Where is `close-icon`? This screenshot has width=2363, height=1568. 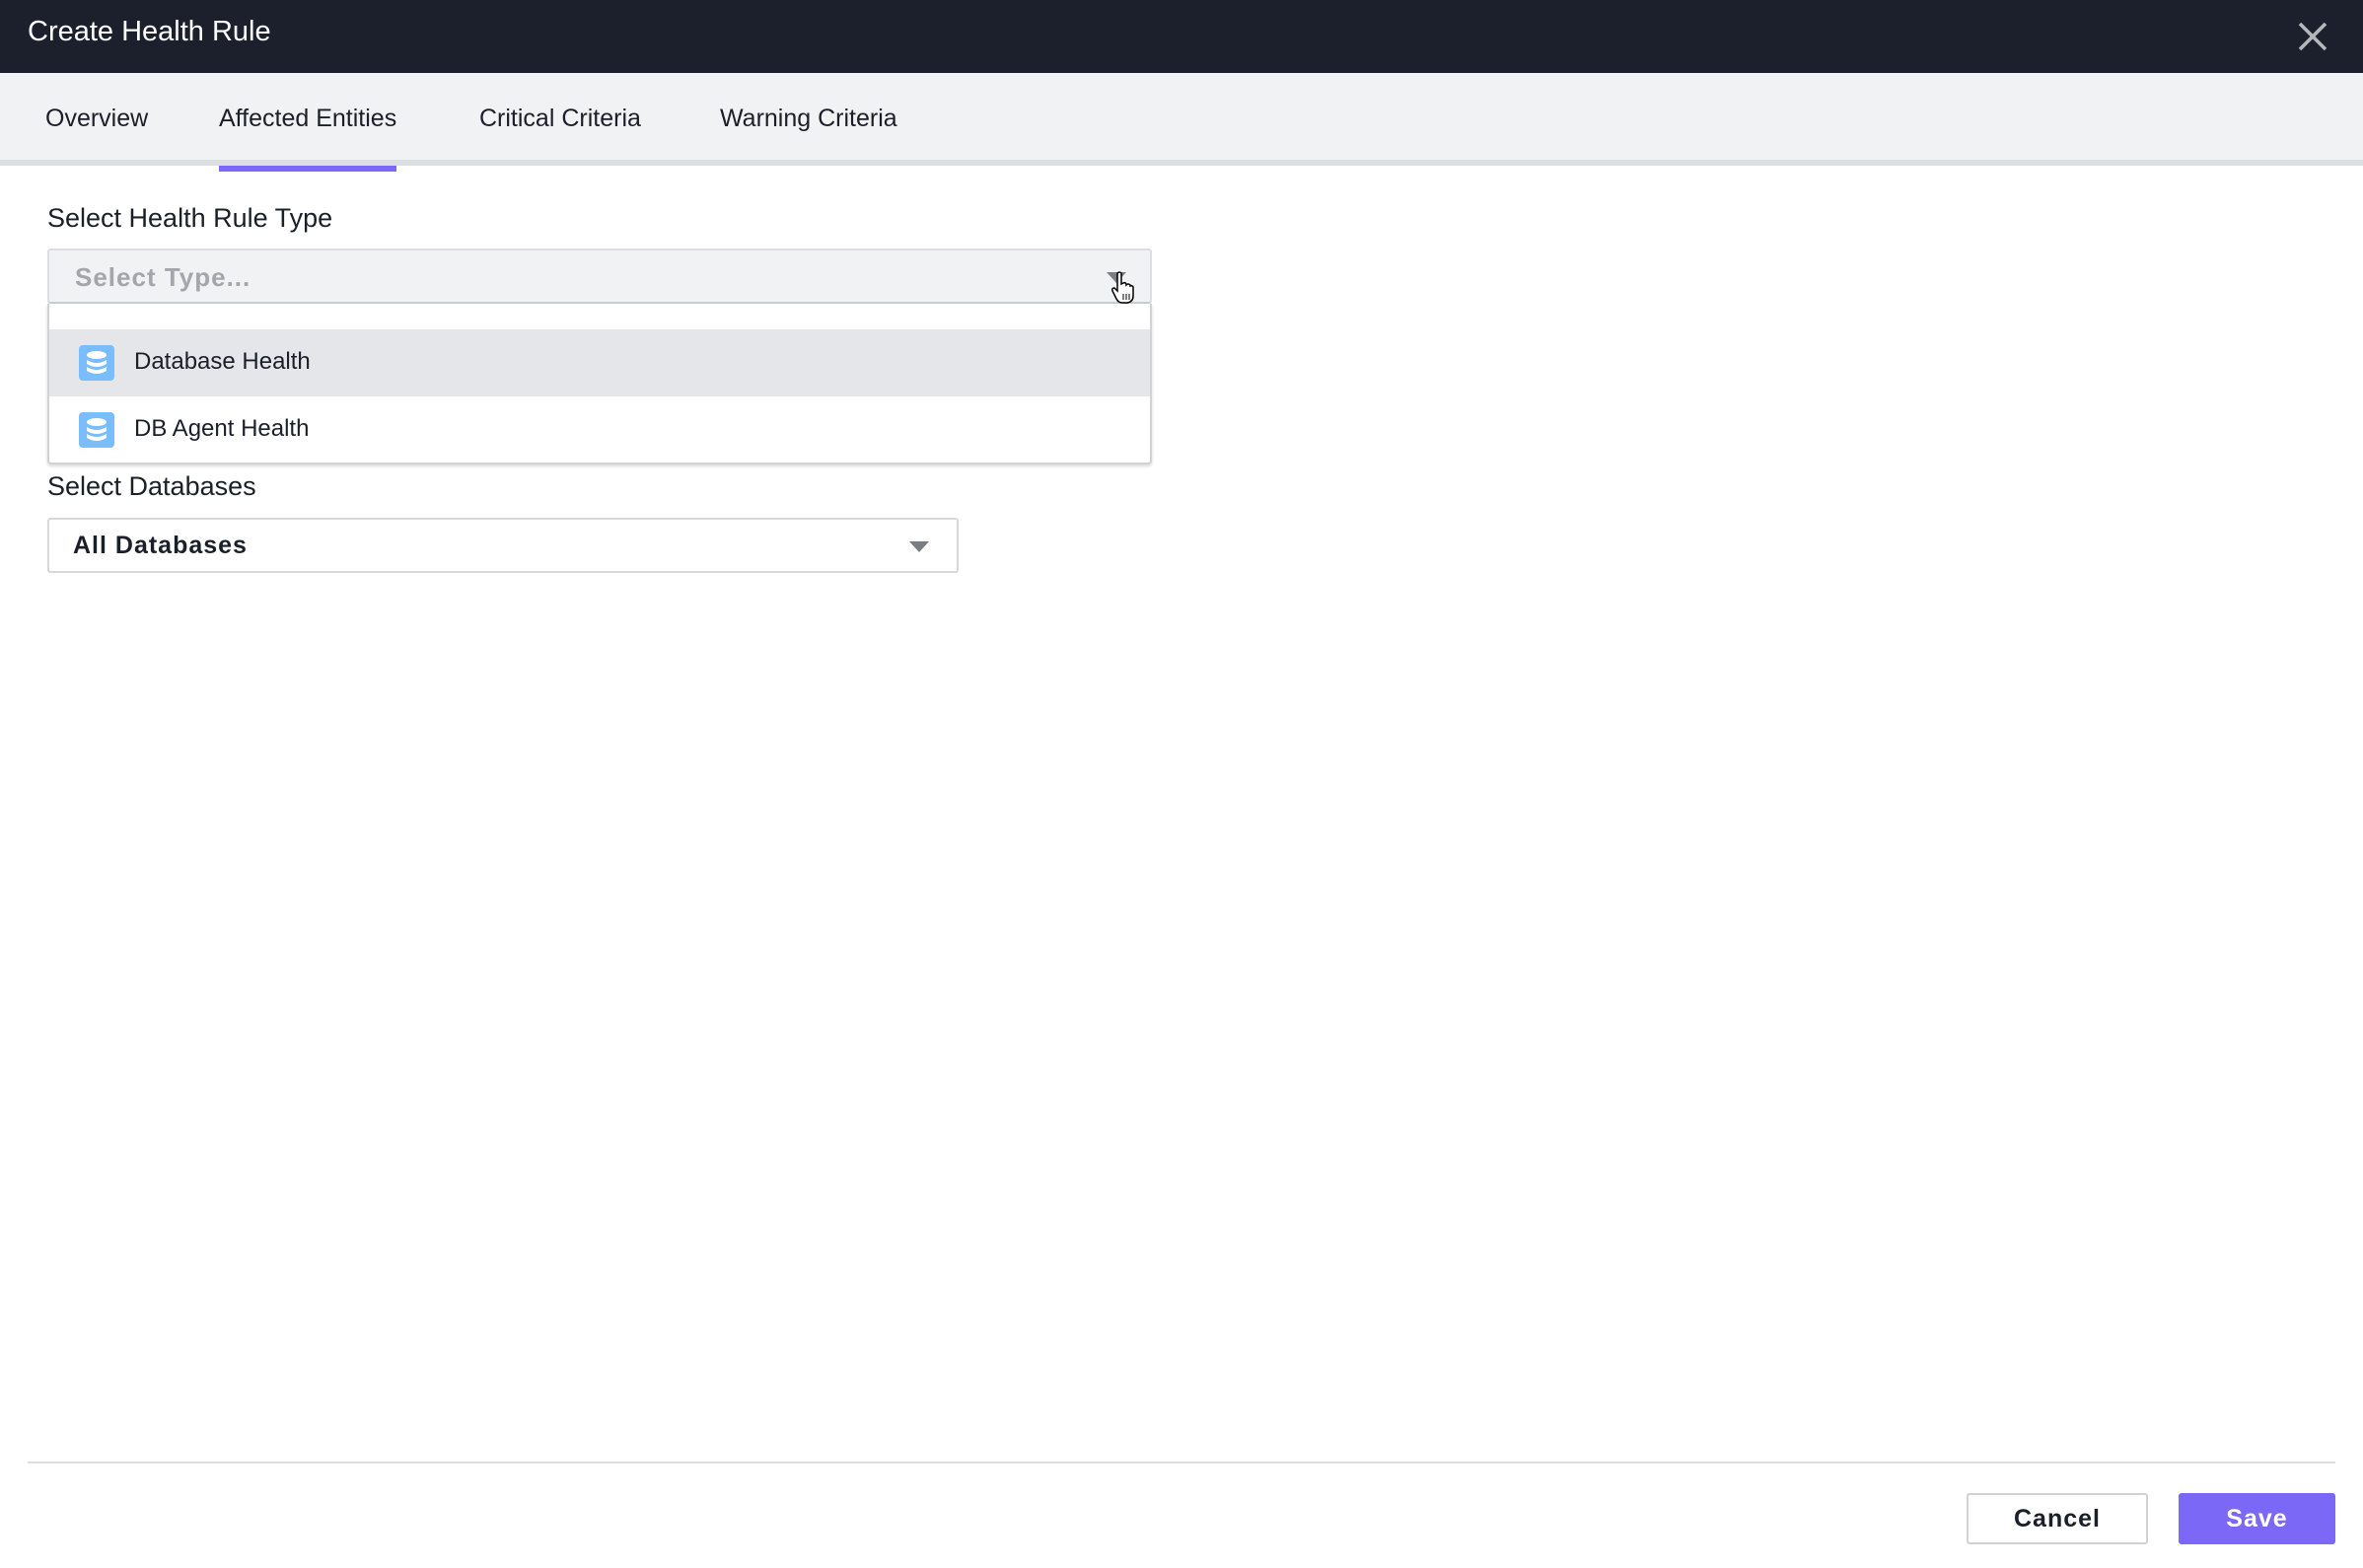 close-icon is located at coordinates (2313, 36).